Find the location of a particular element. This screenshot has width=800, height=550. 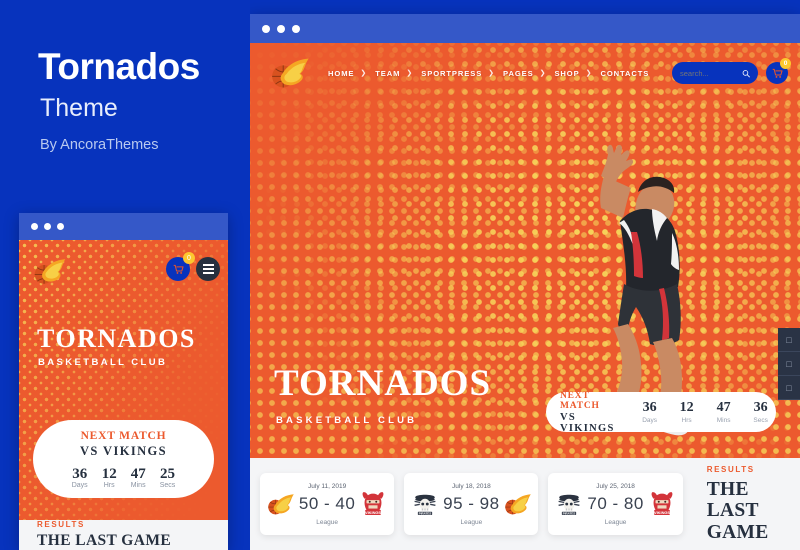

mobile-titlebar is located at coordinates (123, 226).